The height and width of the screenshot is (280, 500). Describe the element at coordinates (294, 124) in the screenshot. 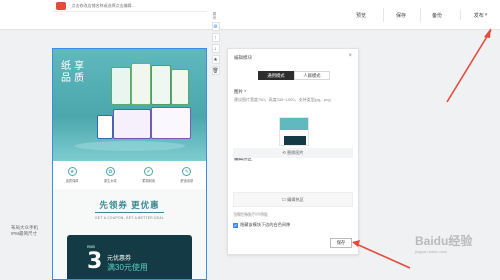

I see `thumbnail-banner` at that location.